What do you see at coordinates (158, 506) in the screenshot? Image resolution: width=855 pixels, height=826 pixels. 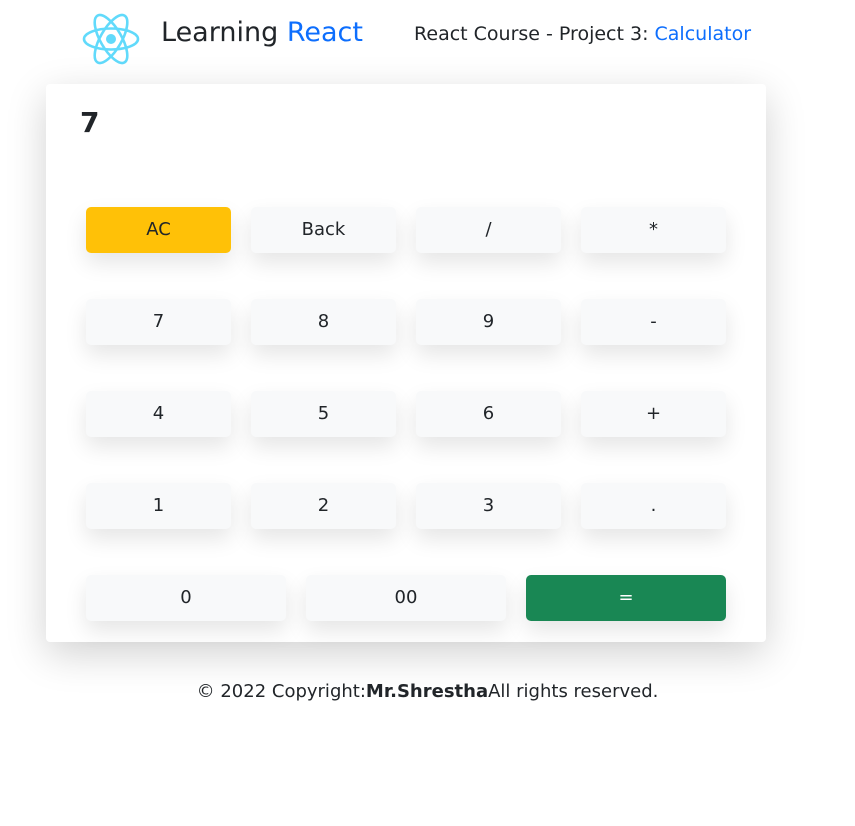 I see `digit-1-button: 1` at bounding box center [158, 506].